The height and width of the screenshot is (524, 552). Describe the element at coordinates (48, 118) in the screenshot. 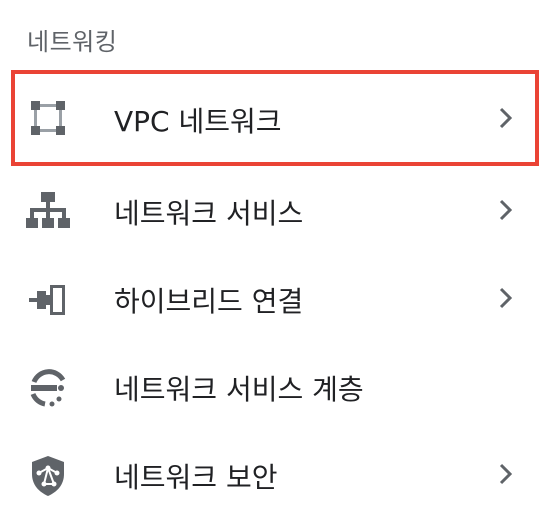

I see `vpc-network-icon` at that location.